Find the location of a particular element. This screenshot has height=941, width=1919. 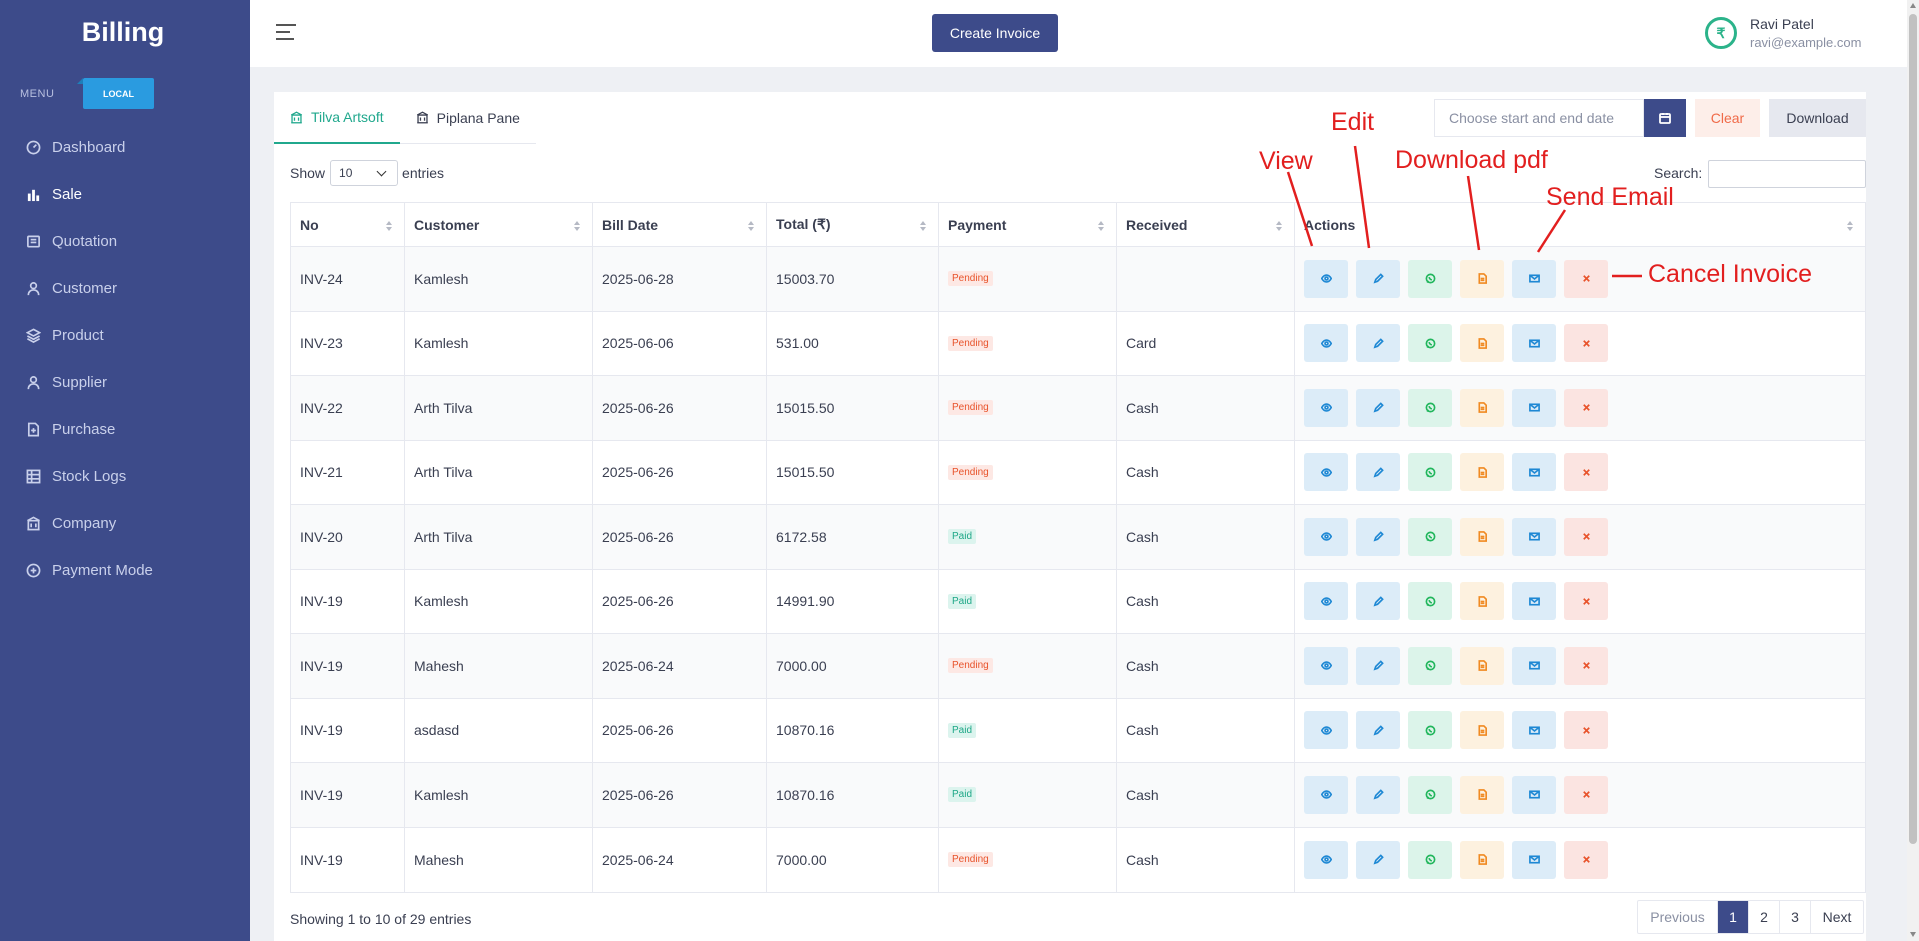

scroll-down-icon is located at coordinates (1913, 934).